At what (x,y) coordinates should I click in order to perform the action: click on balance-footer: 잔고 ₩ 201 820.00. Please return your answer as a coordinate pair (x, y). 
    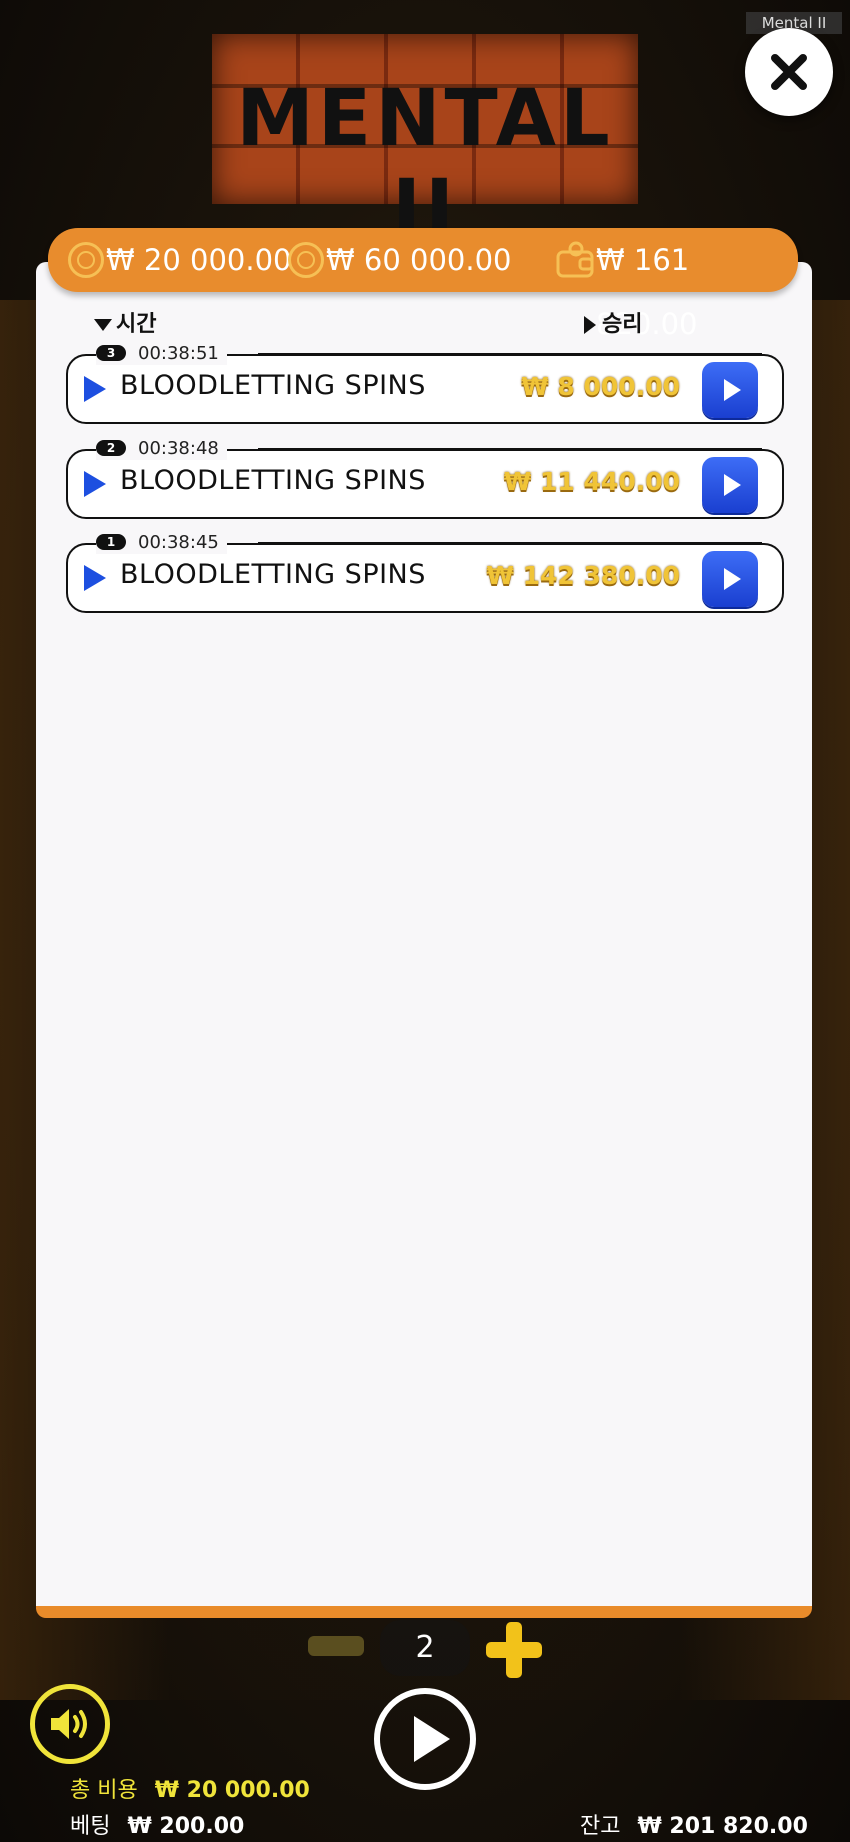
    Looking at the image, I should click on (694, 1824).